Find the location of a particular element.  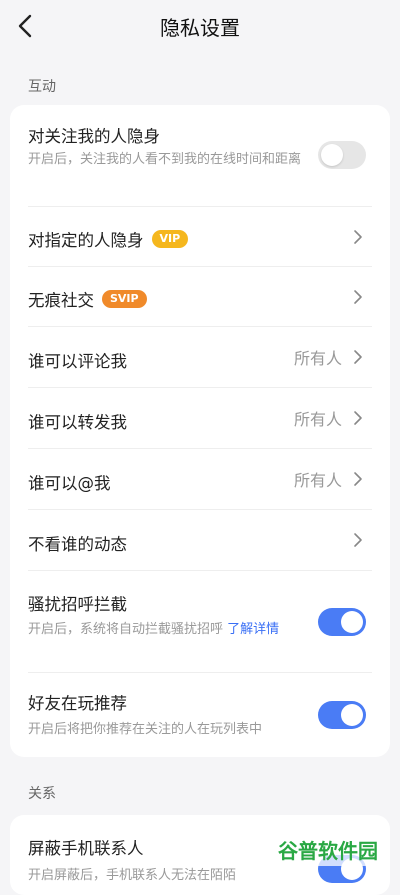

row-harassment-block: 骚扰招呼拦截 开启后，系统将自动拦截骚扰招呼 了解详情 is located at coordinates (200, 622).